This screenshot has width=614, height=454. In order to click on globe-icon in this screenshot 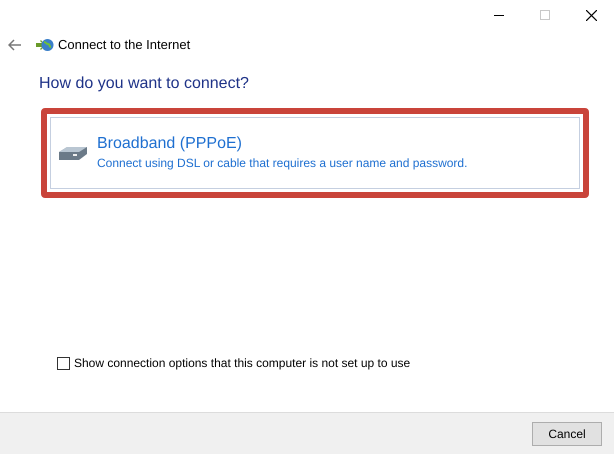, I will do `click(45, 45)`.